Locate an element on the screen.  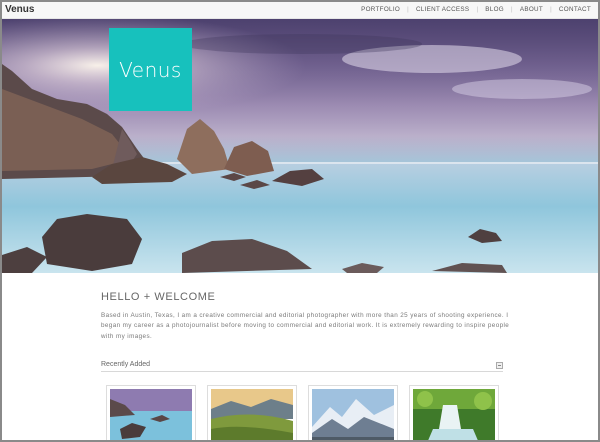
site-brand: Venus is located at coordinates (19, 9).